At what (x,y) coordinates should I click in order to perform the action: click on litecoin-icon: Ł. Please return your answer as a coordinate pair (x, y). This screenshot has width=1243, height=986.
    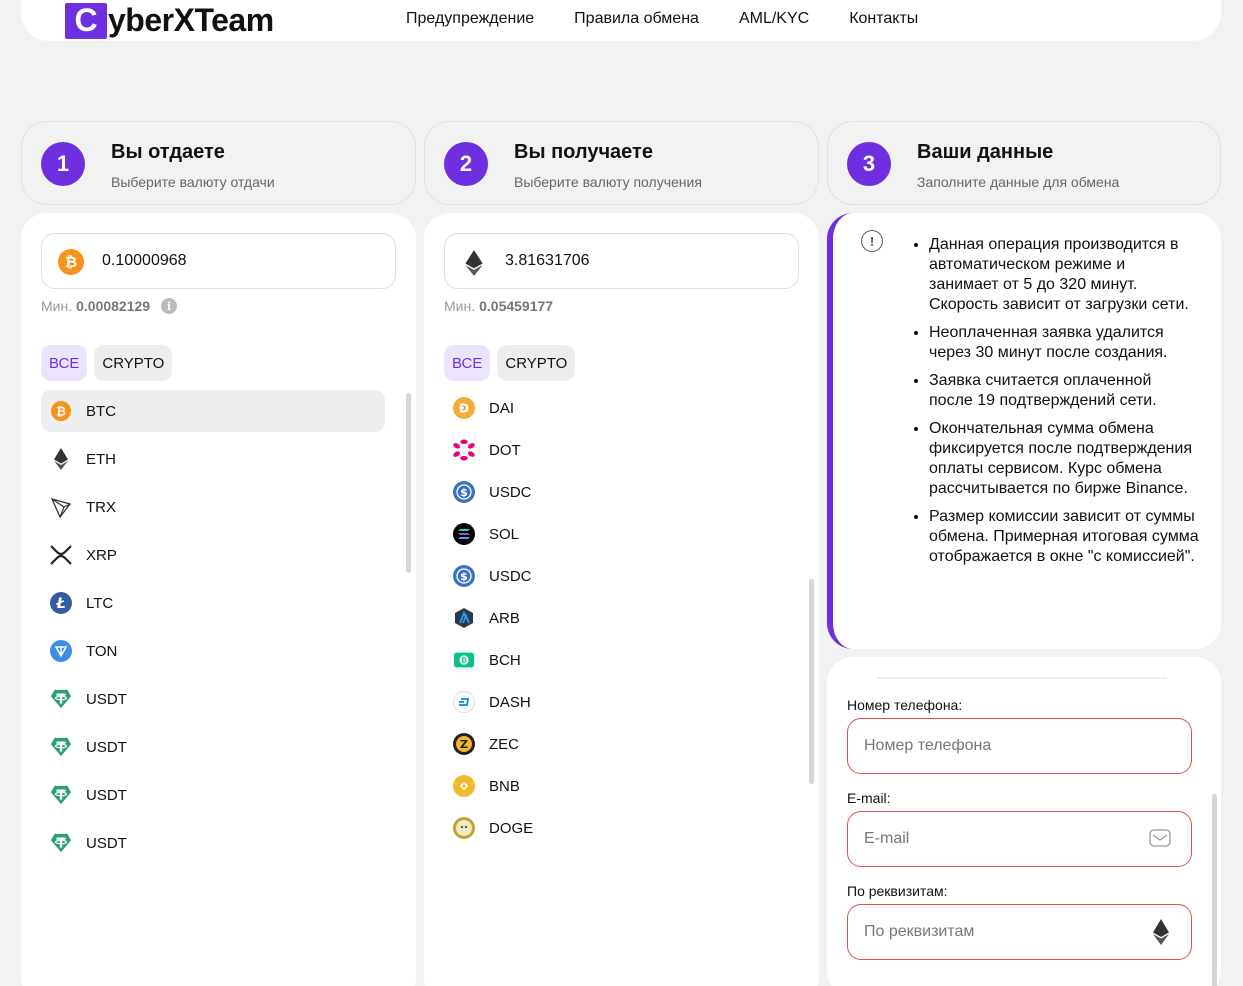
    Looking at the image, I should click on (61, 603).